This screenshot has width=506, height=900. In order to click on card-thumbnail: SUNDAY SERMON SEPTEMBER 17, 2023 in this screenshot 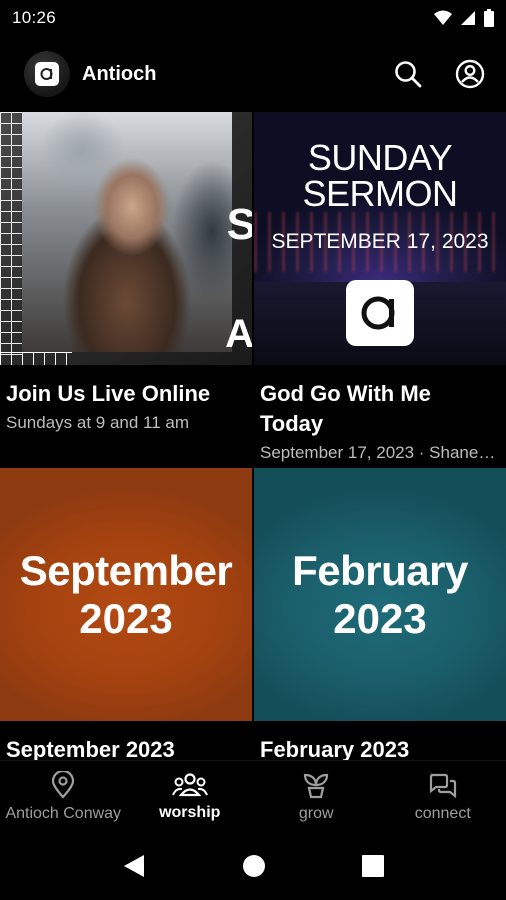, I will do `click(380, 238)`.